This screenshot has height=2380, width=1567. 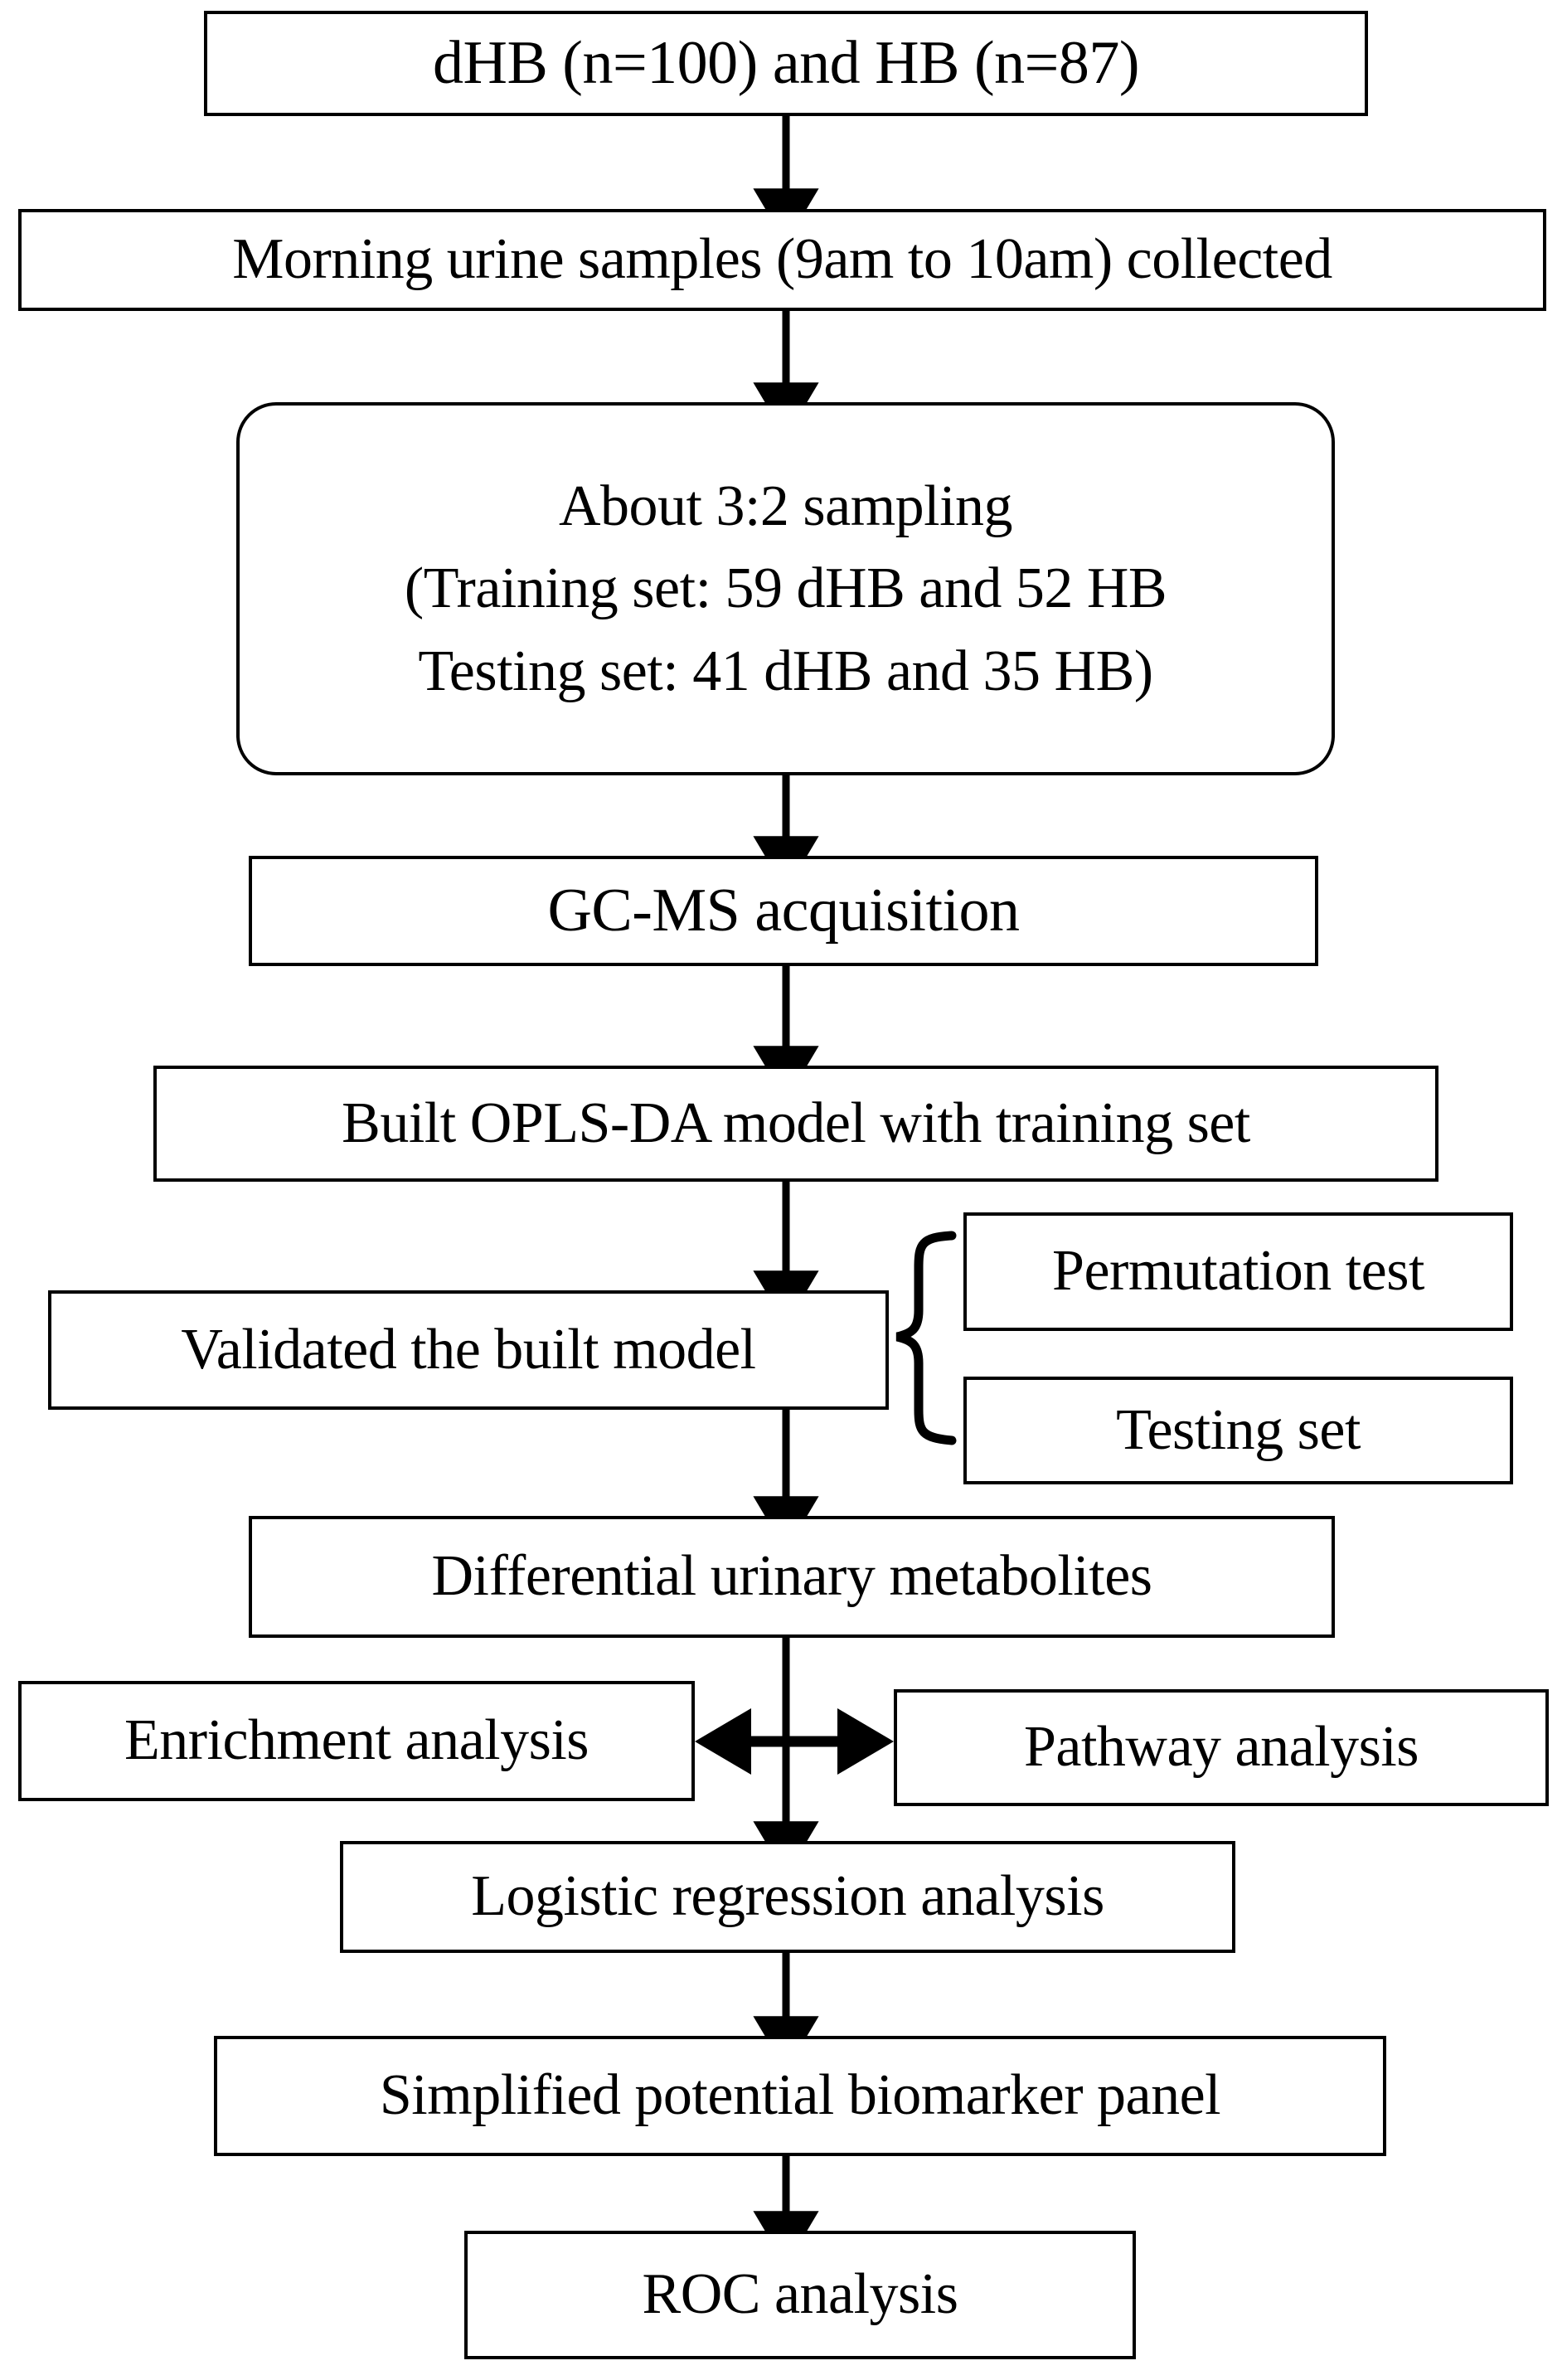 I want to click on node-enrichment-analysis: Enrichment analysis, so click(x=356, y=1741).